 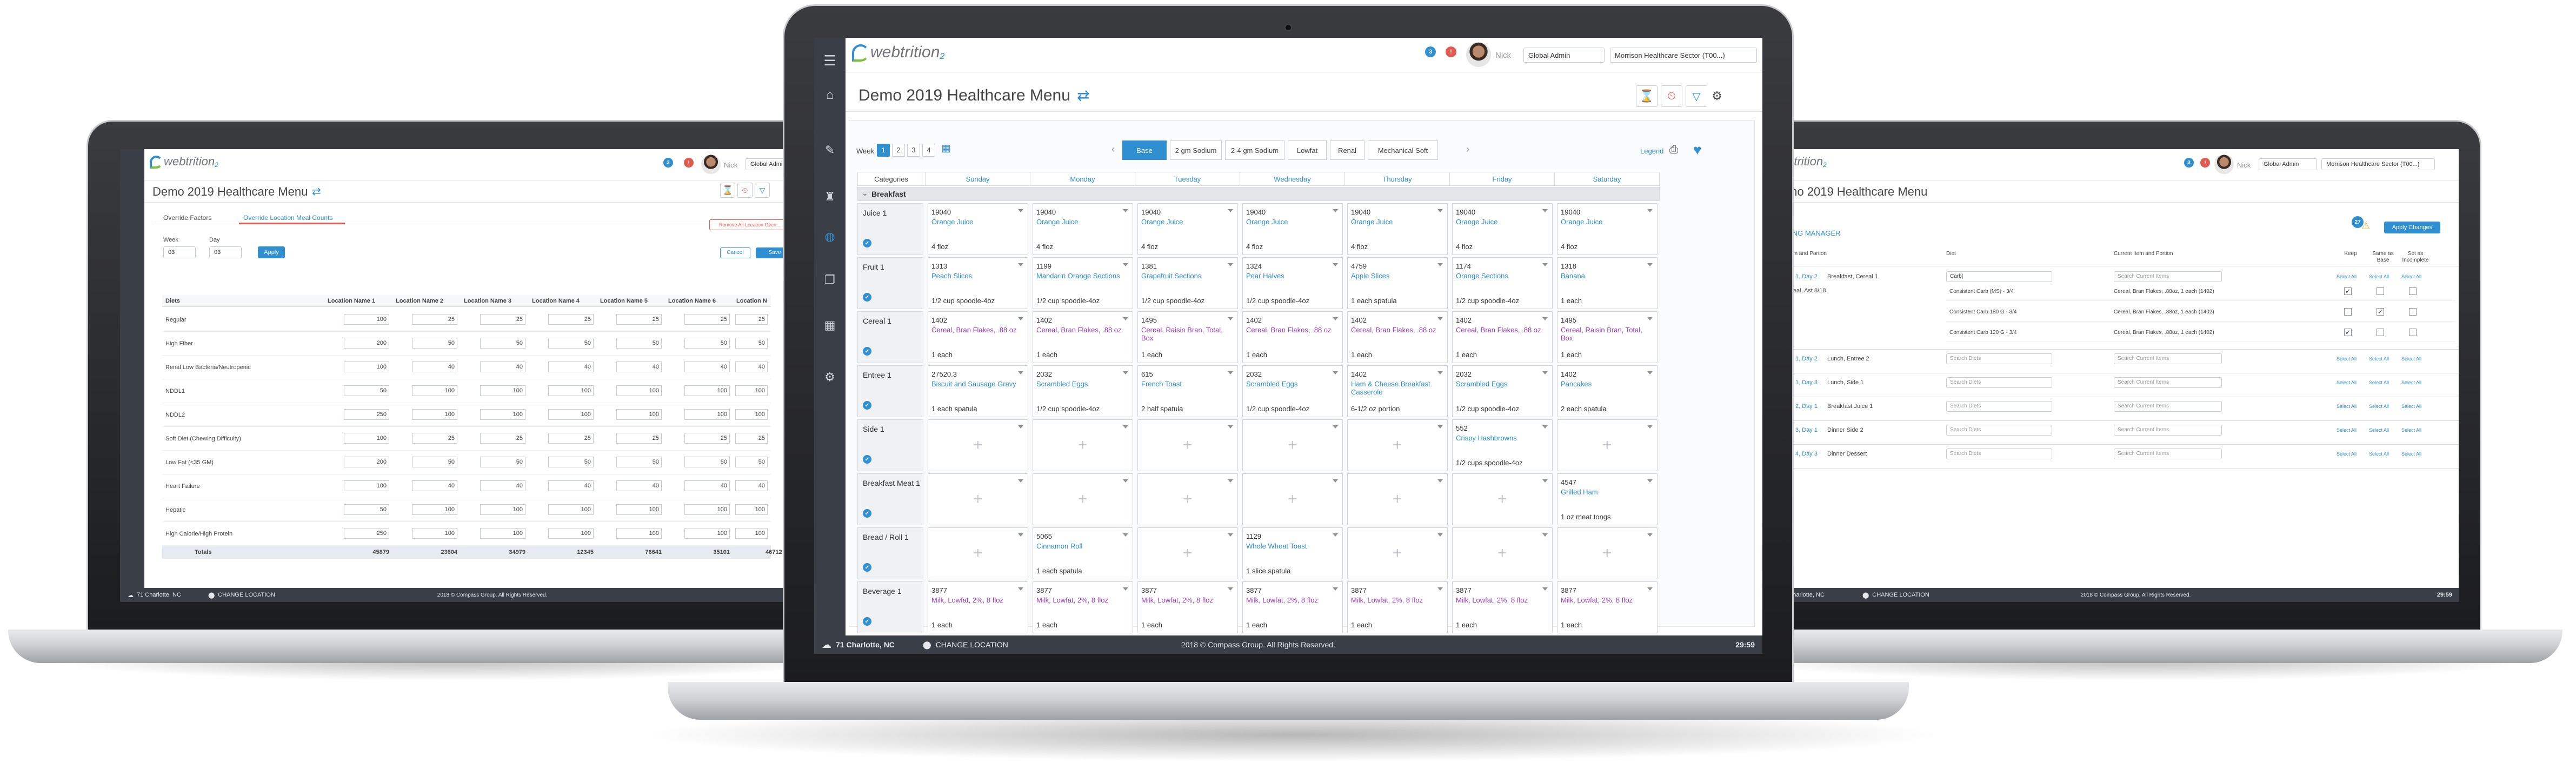 I want to click on item-name-link: Orange Sections, so click(x=1499, y=280).